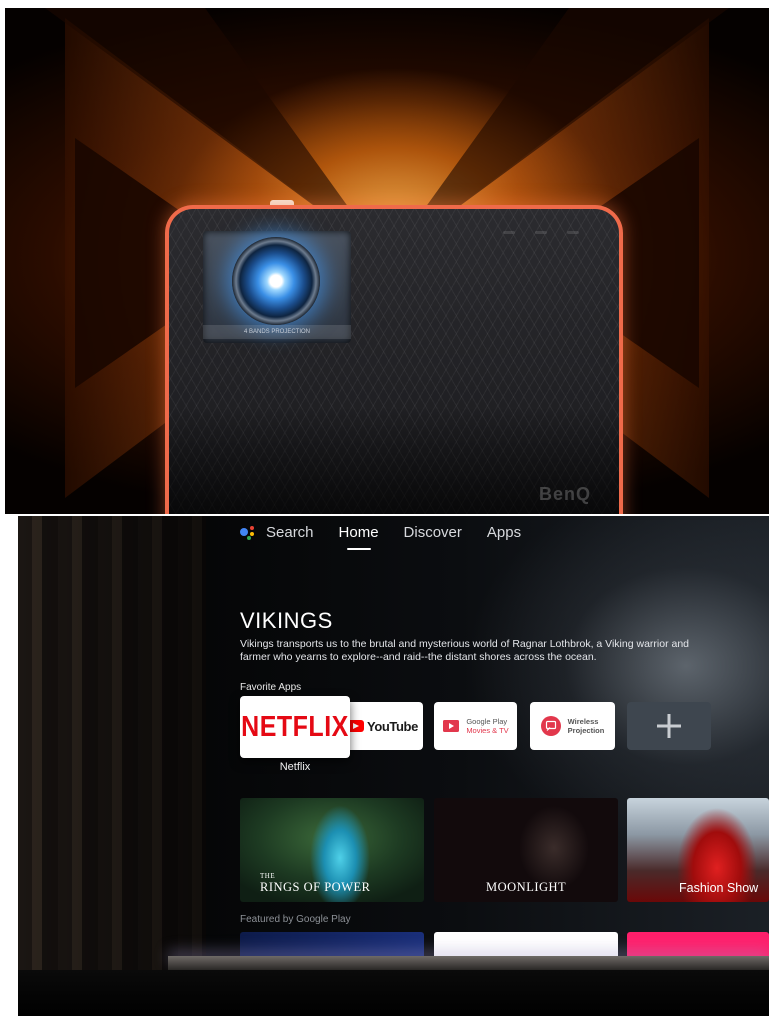 This screenshot has width=775, height=1016. Describe the element at coordinates (526, 850) in the screenshot. I see `poster-moonlight: MOONLIGHT` at that location.